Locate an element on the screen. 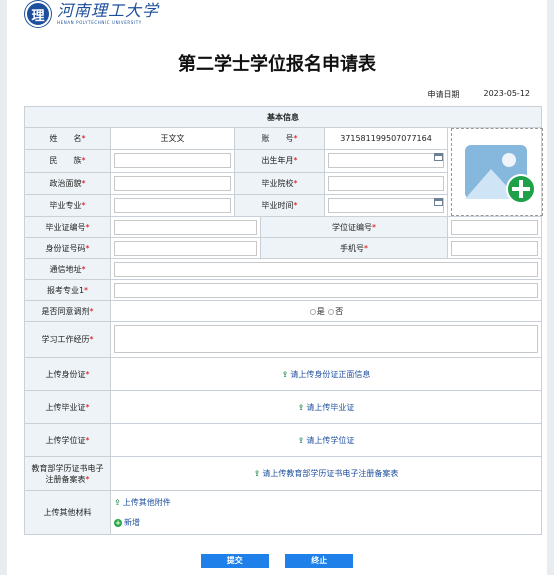  phone-input is located at coordinates (494, 248).